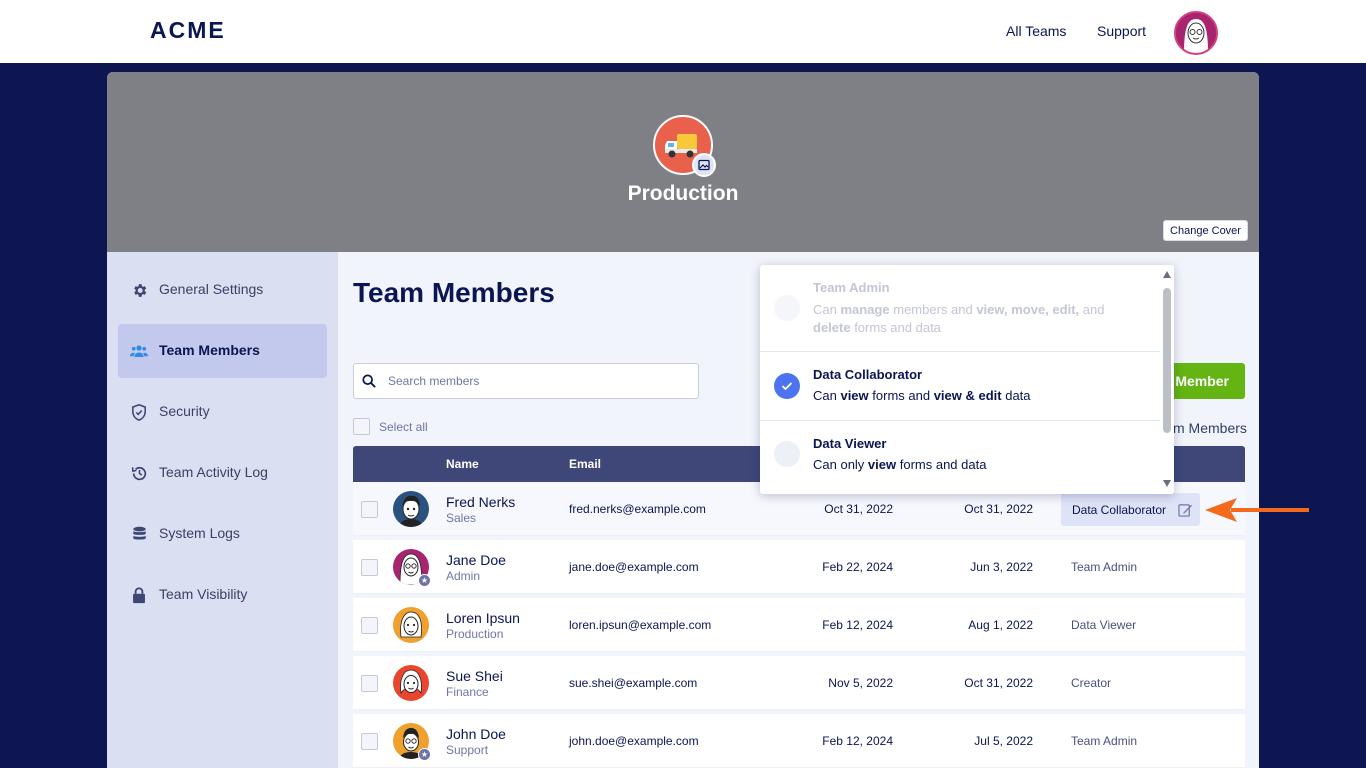  I want to click on sidebar-item-security: Security, so click(222, 412).